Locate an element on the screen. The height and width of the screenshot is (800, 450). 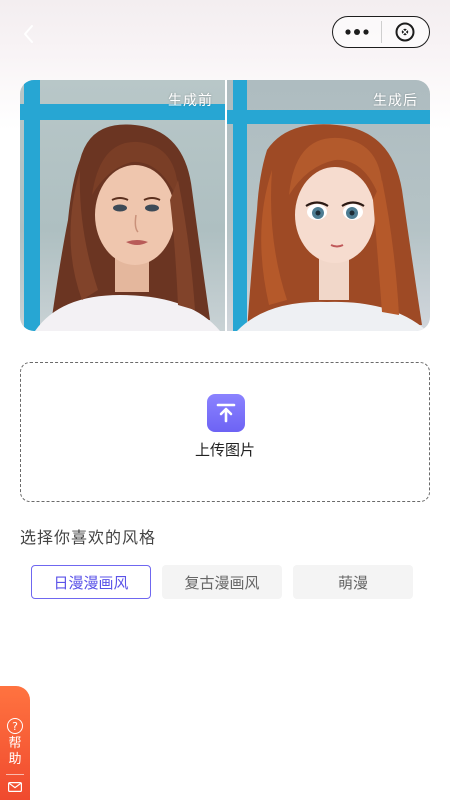
help-divider is located at coordinates (15, 774).